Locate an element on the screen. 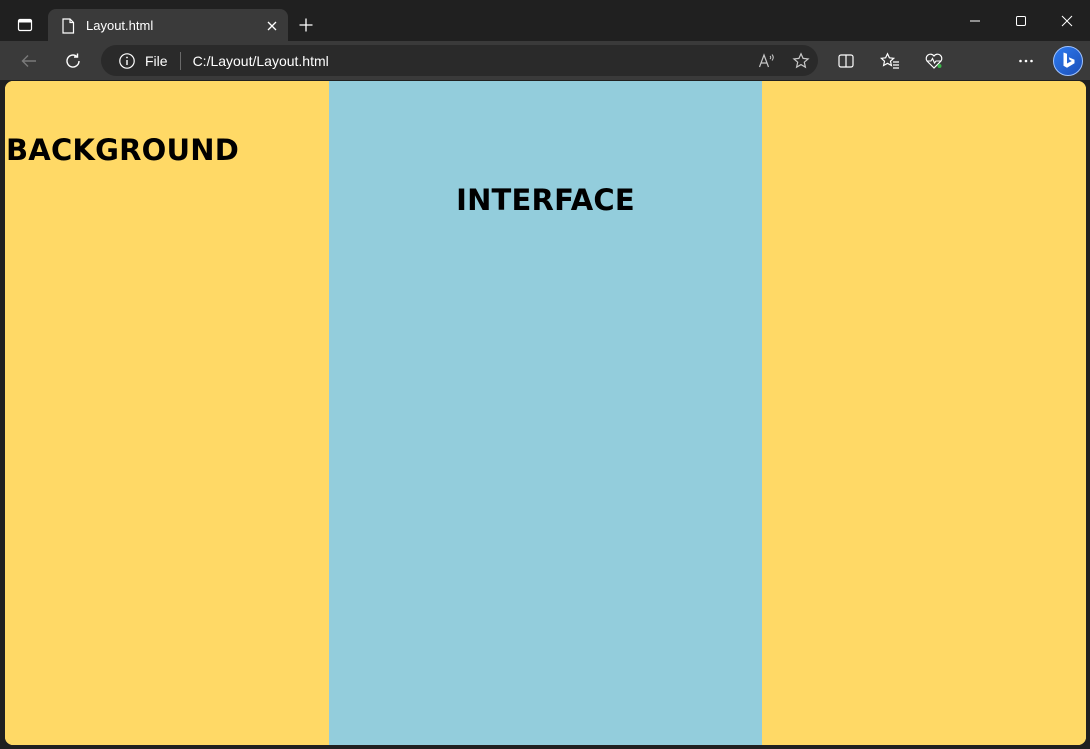 Image resolution: width=1090 pixels, height=749 pixels. read-aloud-icon is located at coordinates (766, 59).